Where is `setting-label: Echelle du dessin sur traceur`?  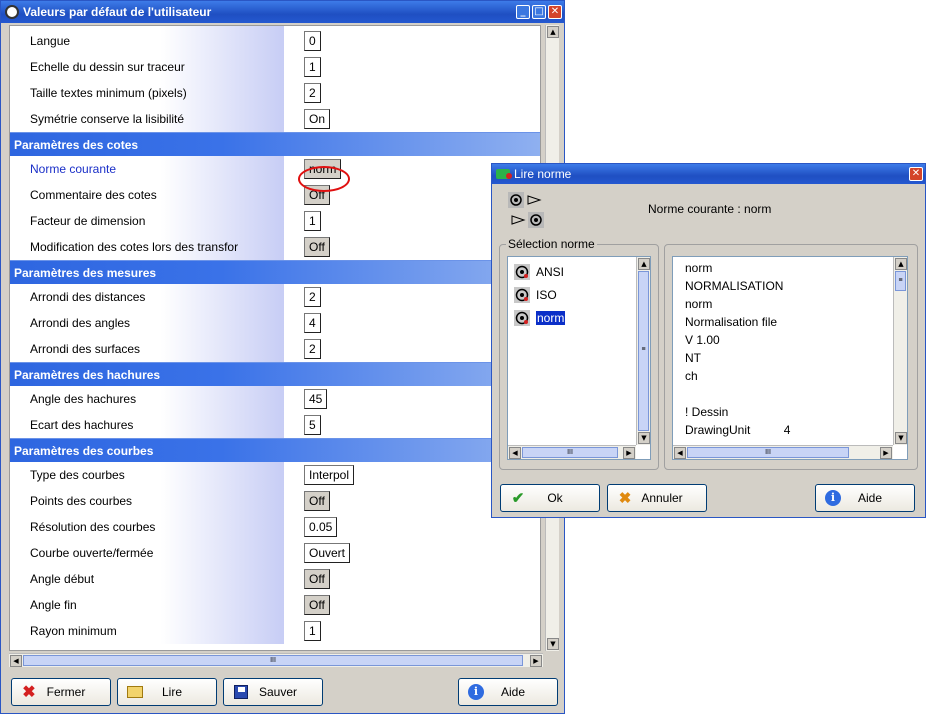
setting-label: Echelle du dessin sur traceur is located at coordinates (147, 67).